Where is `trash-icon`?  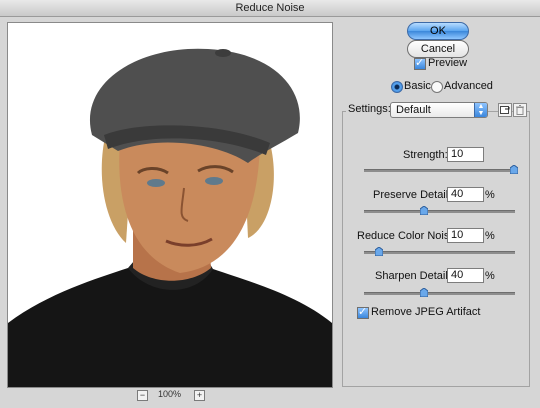 trash-icon is located at coordinates (520, 110).